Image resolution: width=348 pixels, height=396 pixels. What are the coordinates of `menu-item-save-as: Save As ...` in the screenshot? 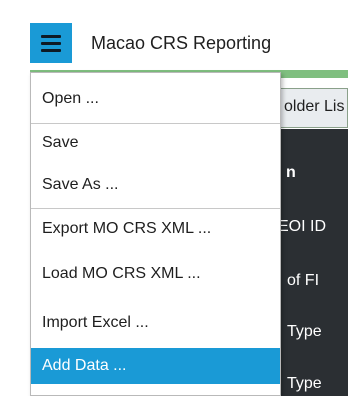 It's located at (155, 185).